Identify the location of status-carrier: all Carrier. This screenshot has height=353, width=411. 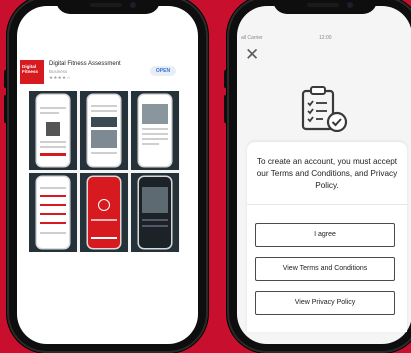
(252, 38).